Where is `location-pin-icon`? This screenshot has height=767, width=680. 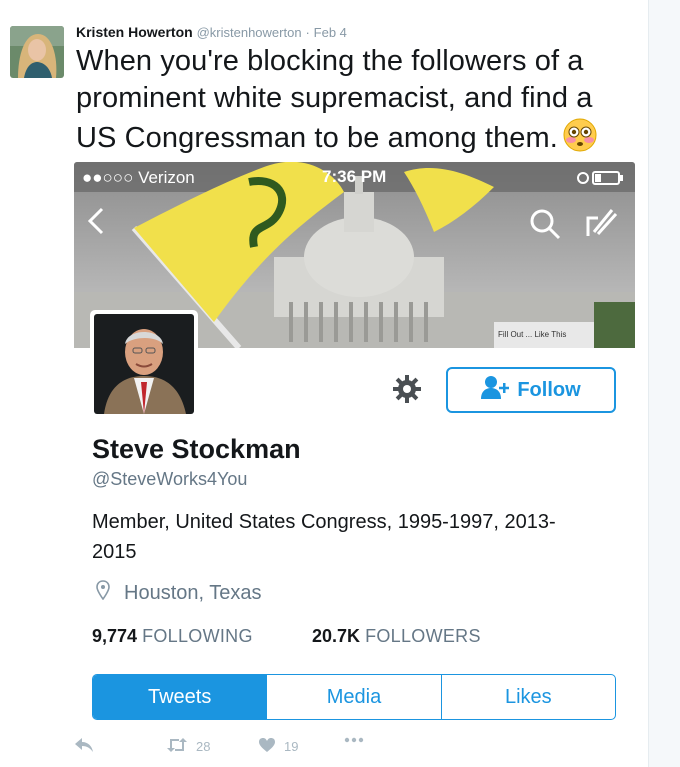
location-pin-icon is located at coordinates (103, 593).